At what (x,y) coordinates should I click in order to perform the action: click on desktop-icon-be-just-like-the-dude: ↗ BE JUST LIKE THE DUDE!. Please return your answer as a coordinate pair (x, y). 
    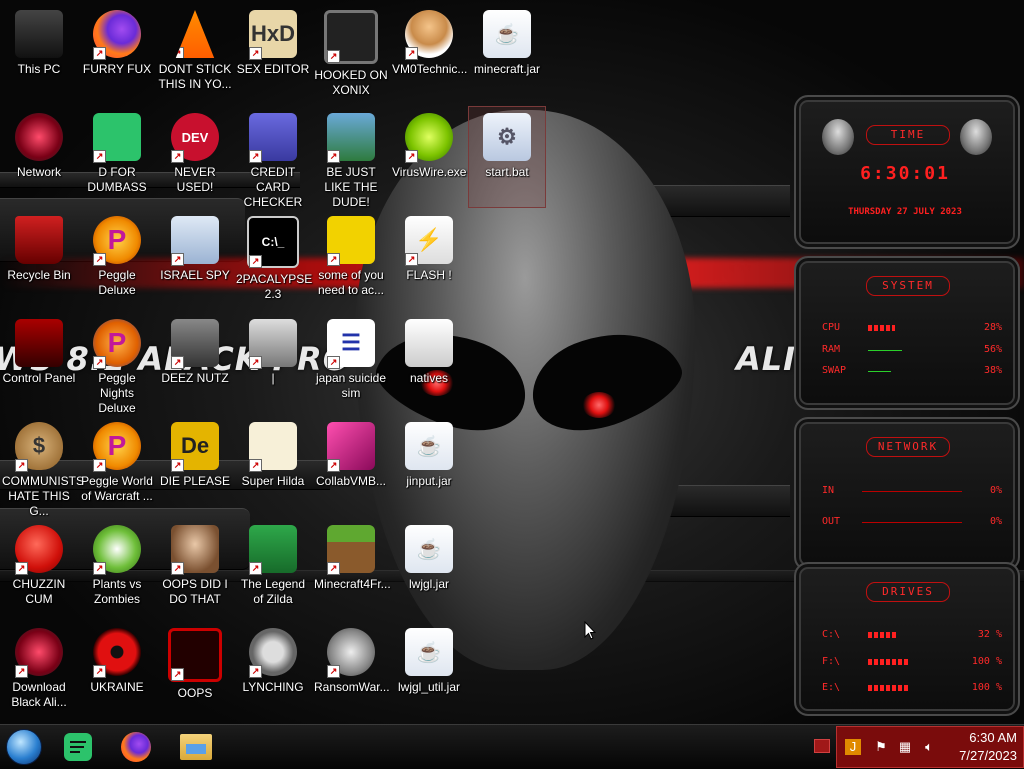
    Looking at the image, I should click on (351, 158).